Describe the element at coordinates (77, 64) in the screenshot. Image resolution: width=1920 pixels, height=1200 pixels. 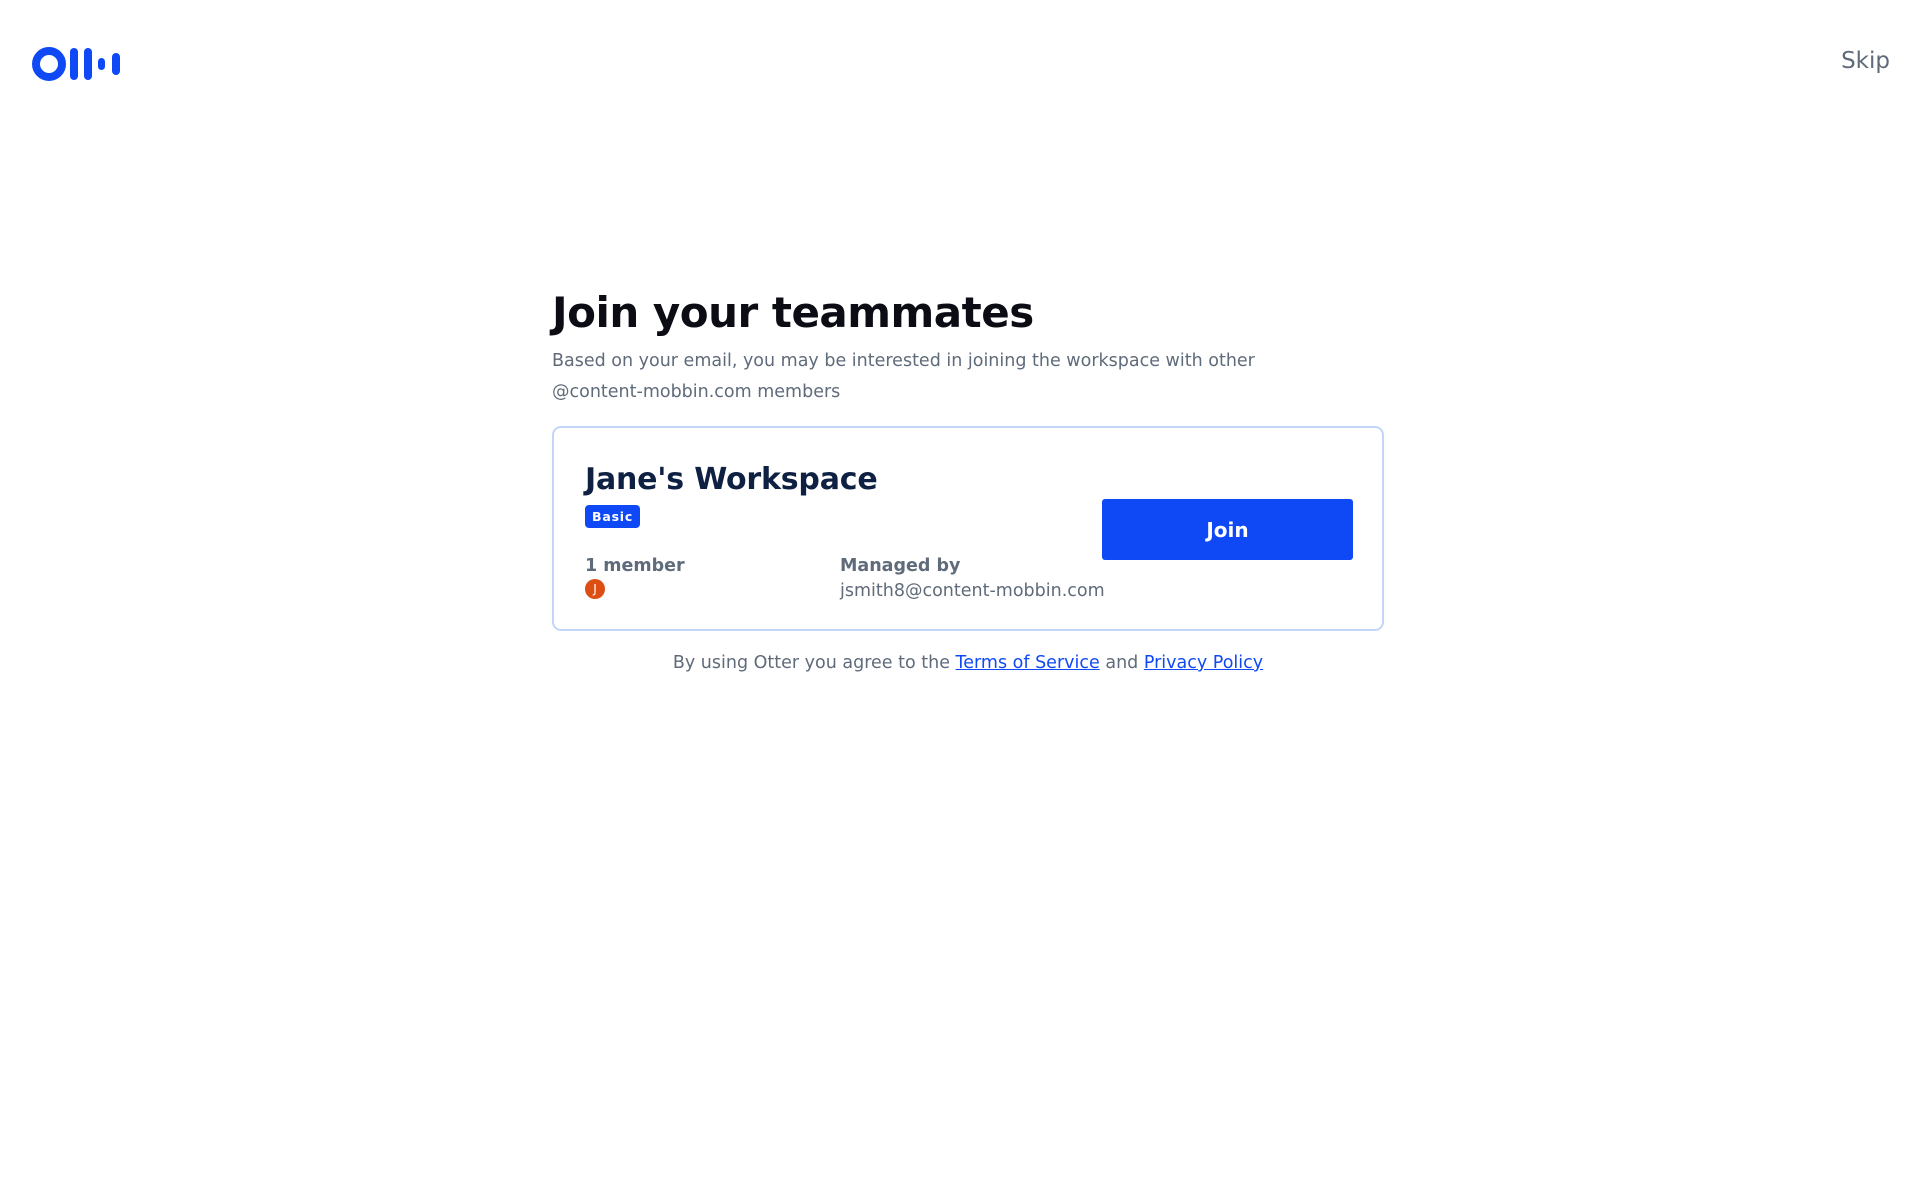
I see `otter-logo-icon` at that location.